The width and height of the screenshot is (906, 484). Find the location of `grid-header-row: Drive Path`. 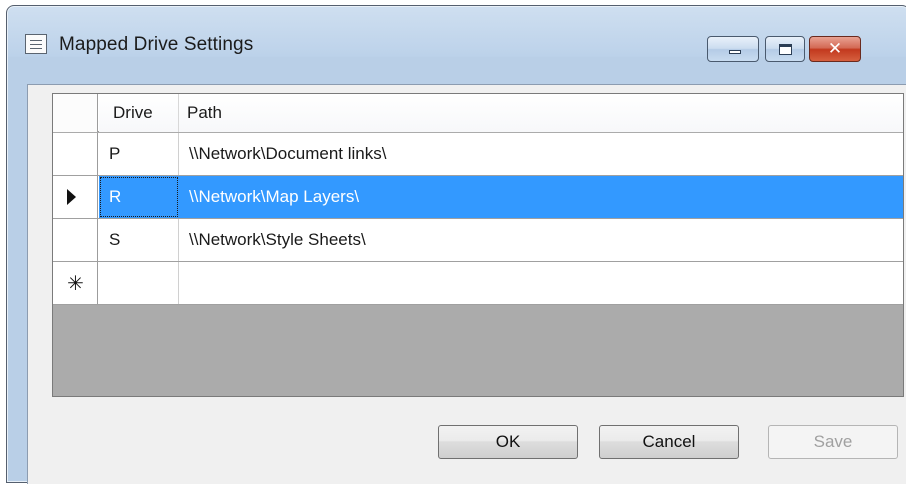

grid-header-row: Drive Path is located at coordinates (478, 113).